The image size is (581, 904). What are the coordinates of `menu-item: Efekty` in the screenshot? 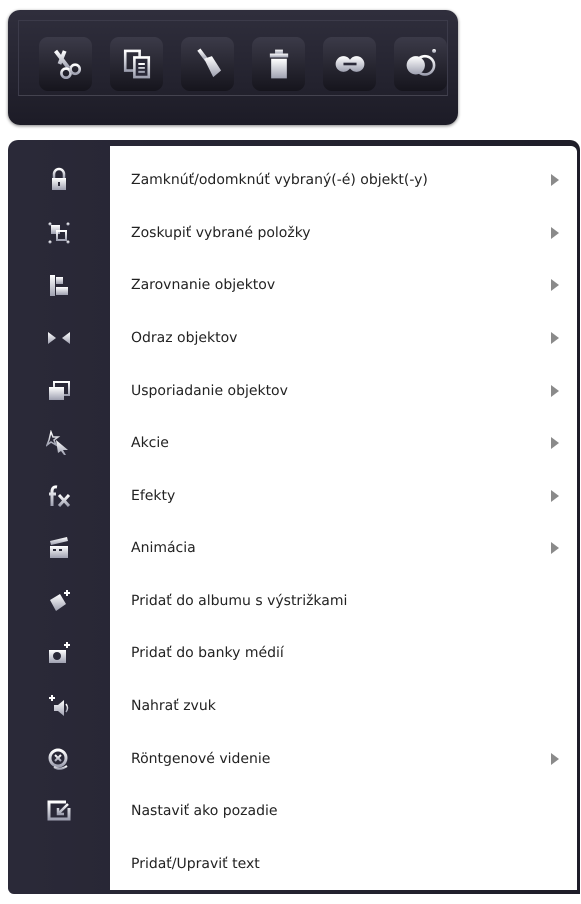 It's located at (343, 495).